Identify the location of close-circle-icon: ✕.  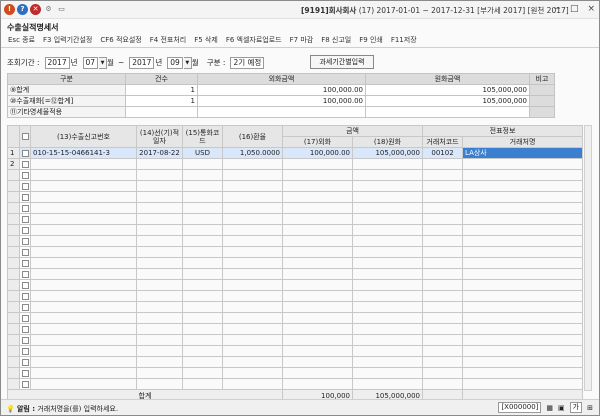
(35, 9).